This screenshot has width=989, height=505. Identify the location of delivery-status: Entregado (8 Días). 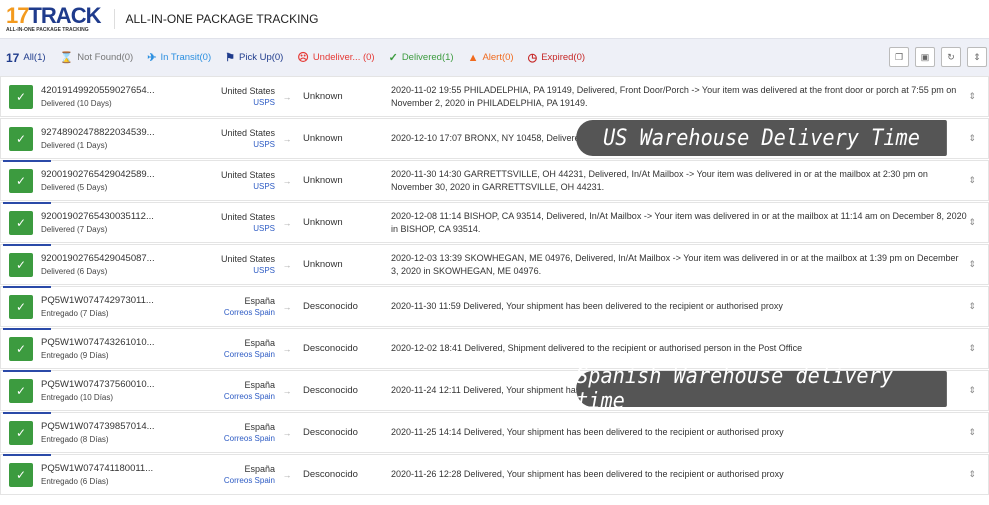
(75, 439).